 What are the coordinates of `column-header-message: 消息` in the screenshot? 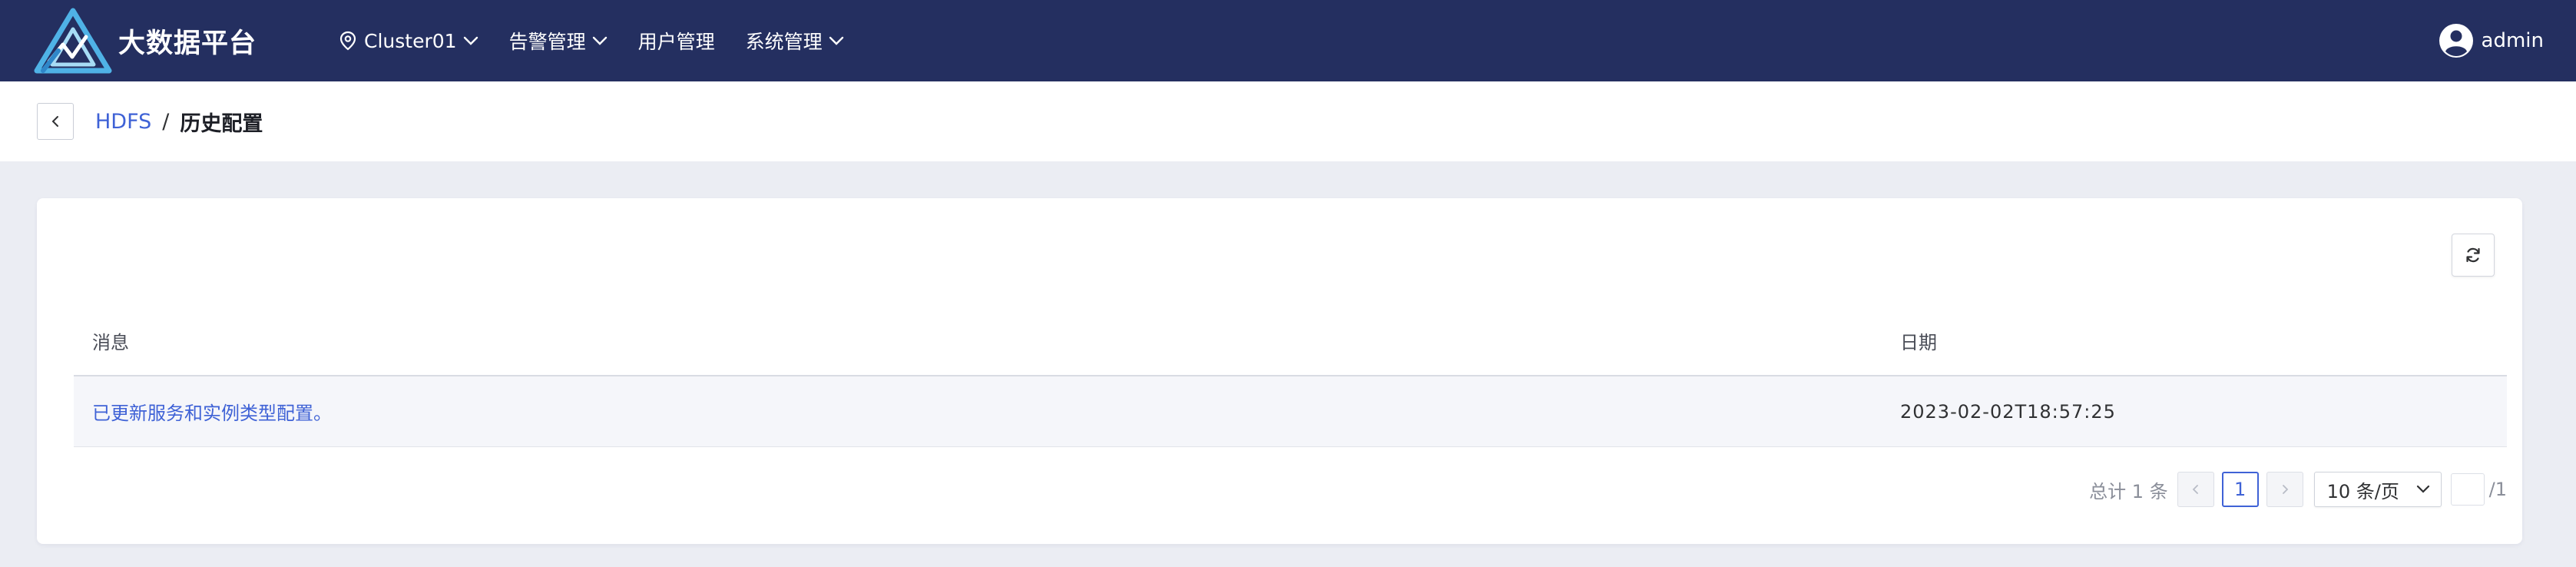 It's located at (110, 342).